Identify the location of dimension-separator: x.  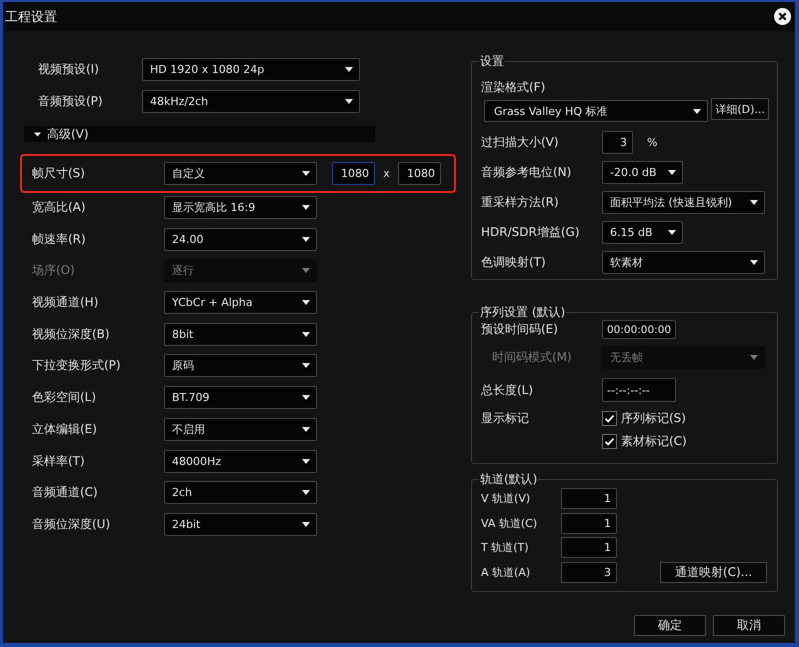
(386, 173).